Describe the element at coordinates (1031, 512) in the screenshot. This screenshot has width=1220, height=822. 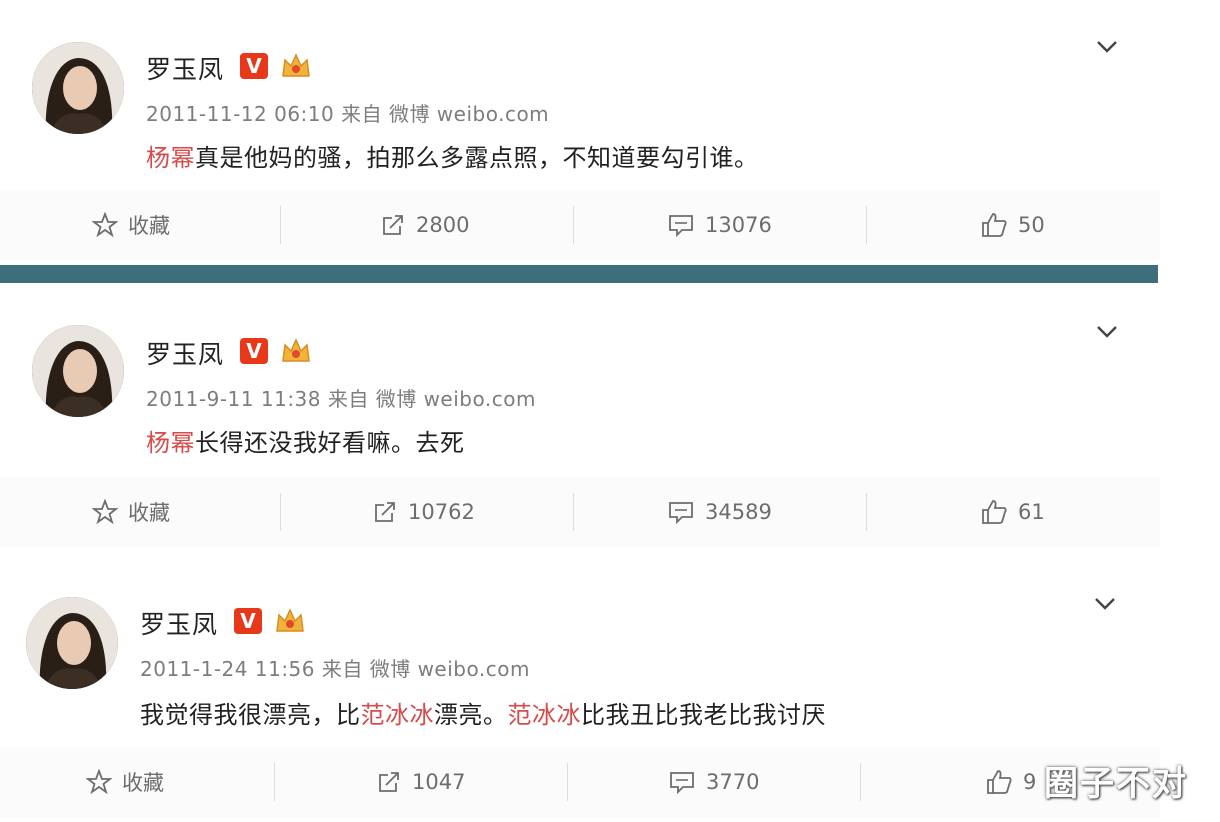
I see `like-count: 61` at that location.